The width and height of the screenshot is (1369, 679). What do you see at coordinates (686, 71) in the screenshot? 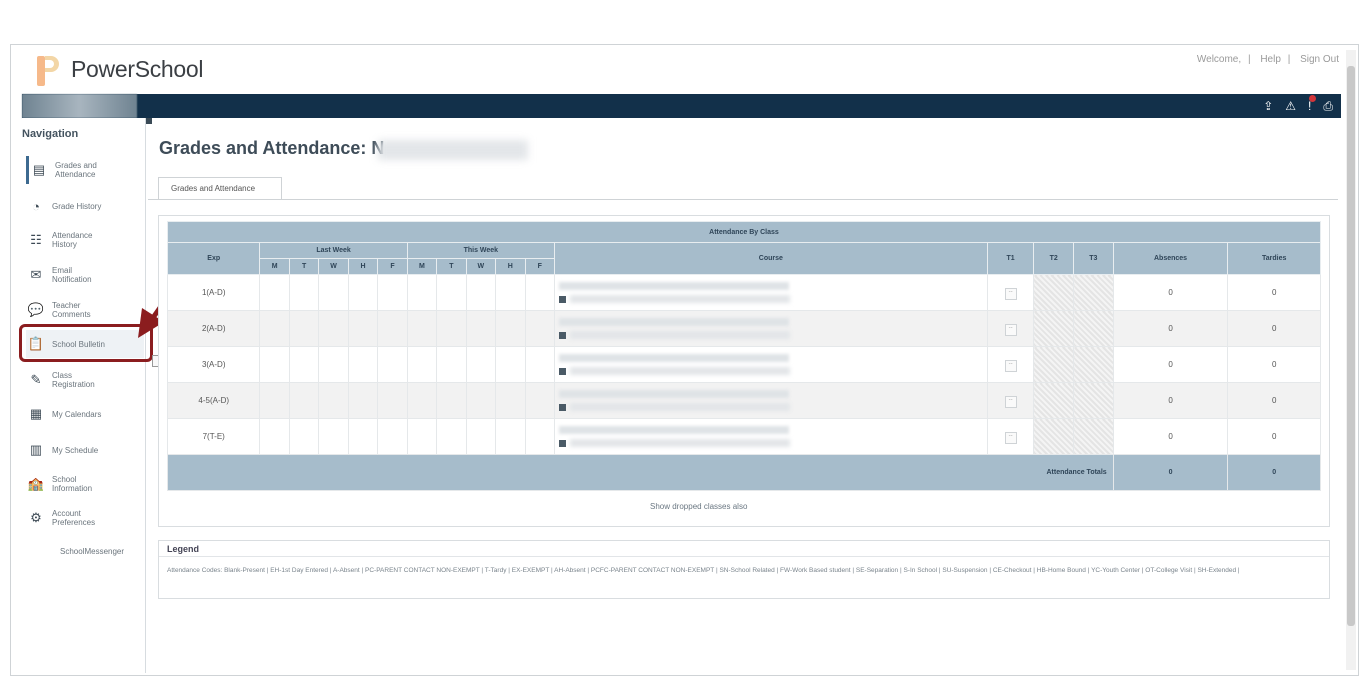
I see `page-header: PowerSchool Welcome, | Help | Sign Out` at bounding box center [686, 71].